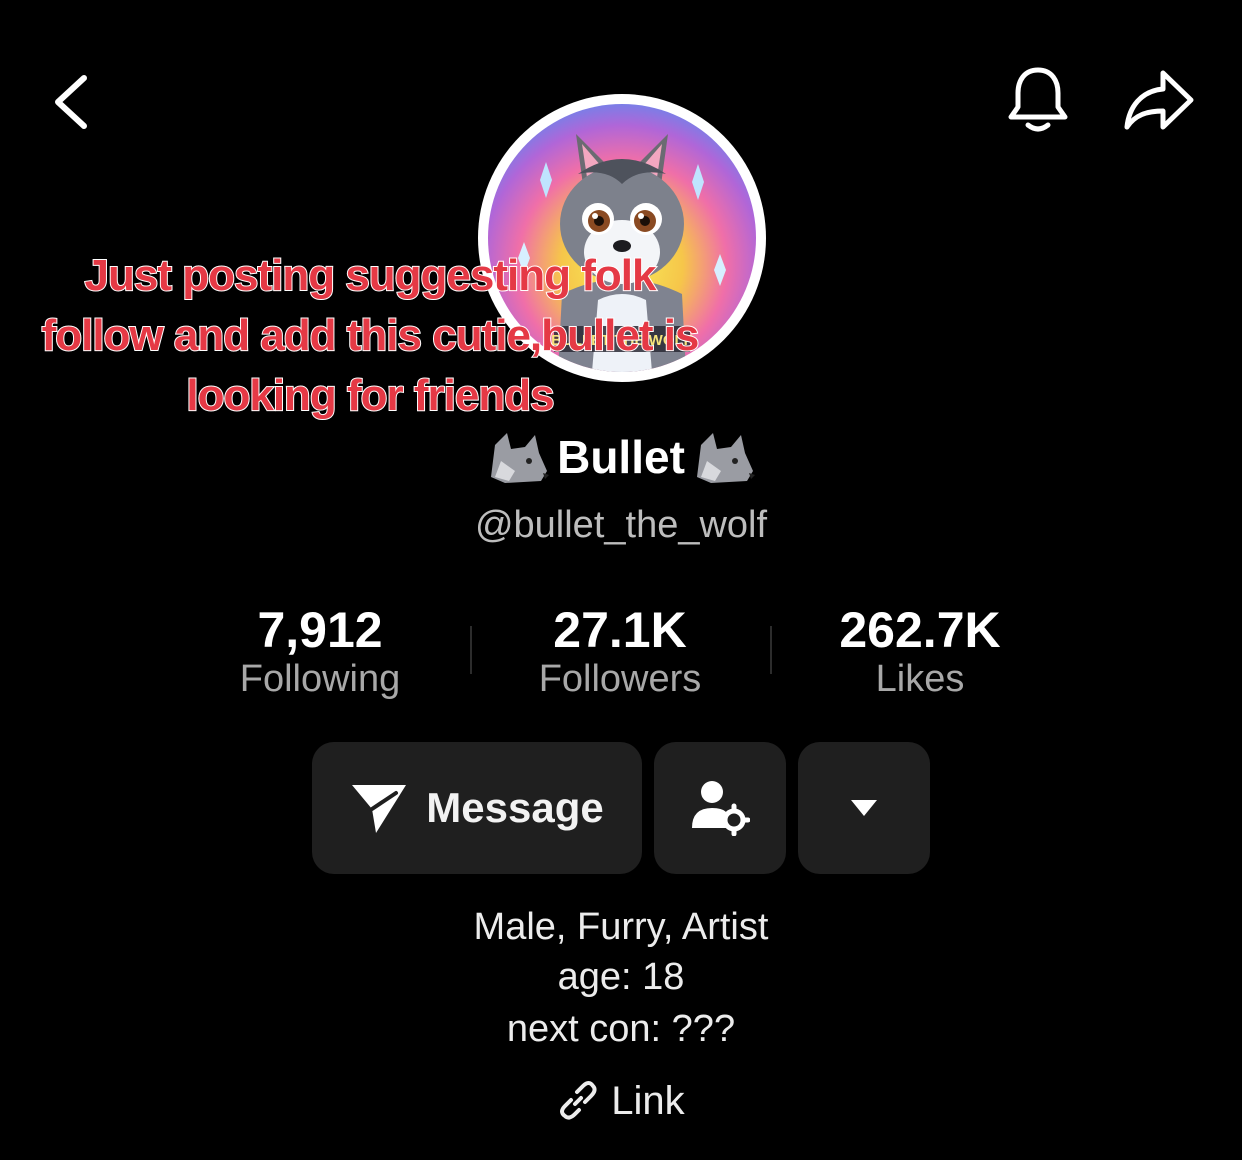 This screenshot has height=1160, width=1242. I want to click on message-button: Message, so click(477, 808).